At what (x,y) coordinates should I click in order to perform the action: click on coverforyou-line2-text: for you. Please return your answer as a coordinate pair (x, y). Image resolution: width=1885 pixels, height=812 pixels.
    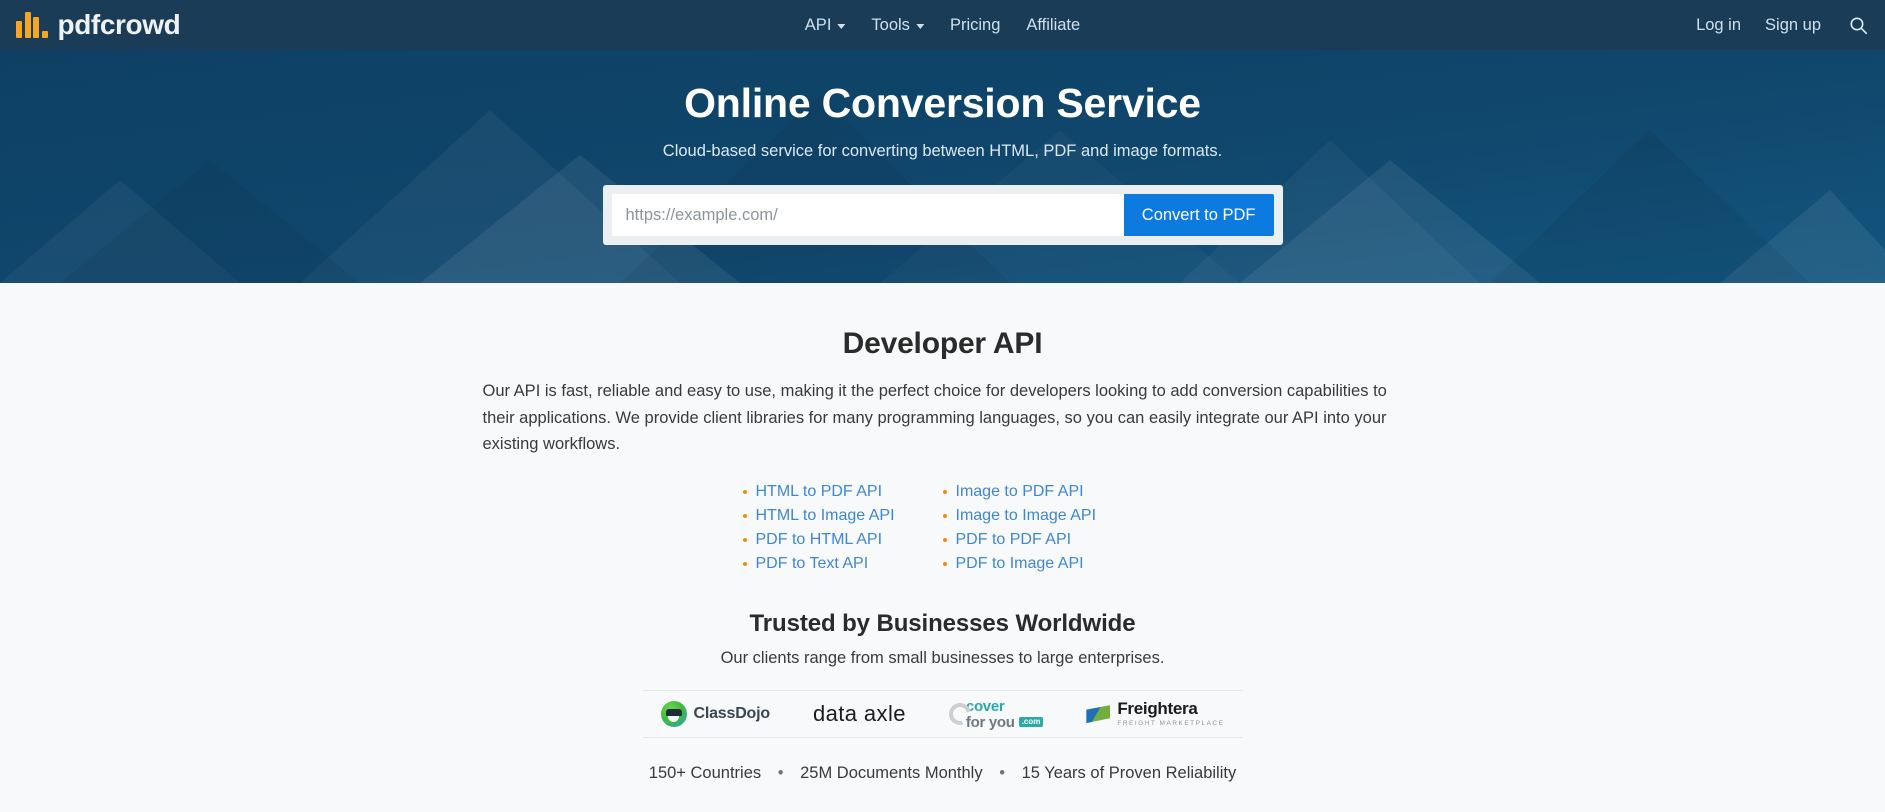
    Looking at the image, I should click on (990, 722).